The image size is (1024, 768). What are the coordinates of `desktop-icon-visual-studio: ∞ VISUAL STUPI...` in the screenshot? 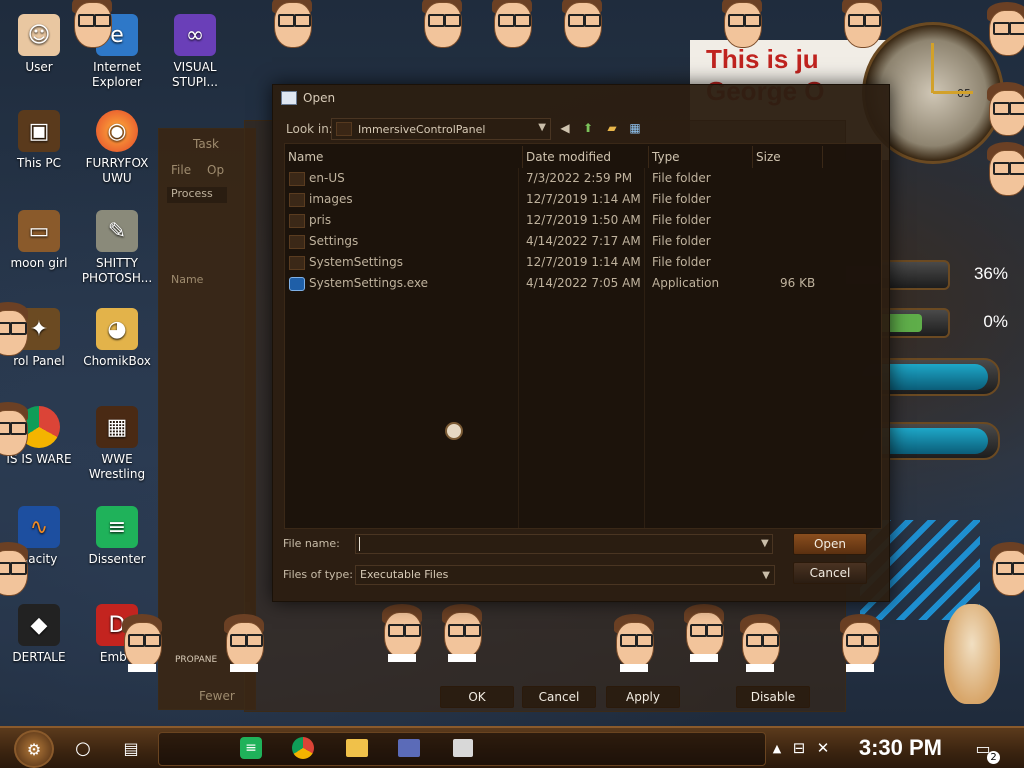 It's located at (195, 52).